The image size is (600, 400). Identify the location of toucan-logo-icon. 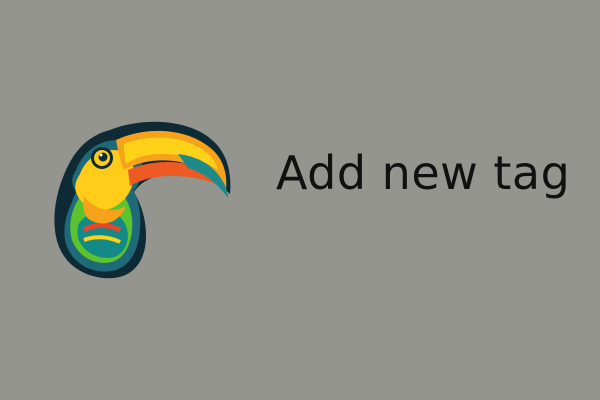
(142, 200).